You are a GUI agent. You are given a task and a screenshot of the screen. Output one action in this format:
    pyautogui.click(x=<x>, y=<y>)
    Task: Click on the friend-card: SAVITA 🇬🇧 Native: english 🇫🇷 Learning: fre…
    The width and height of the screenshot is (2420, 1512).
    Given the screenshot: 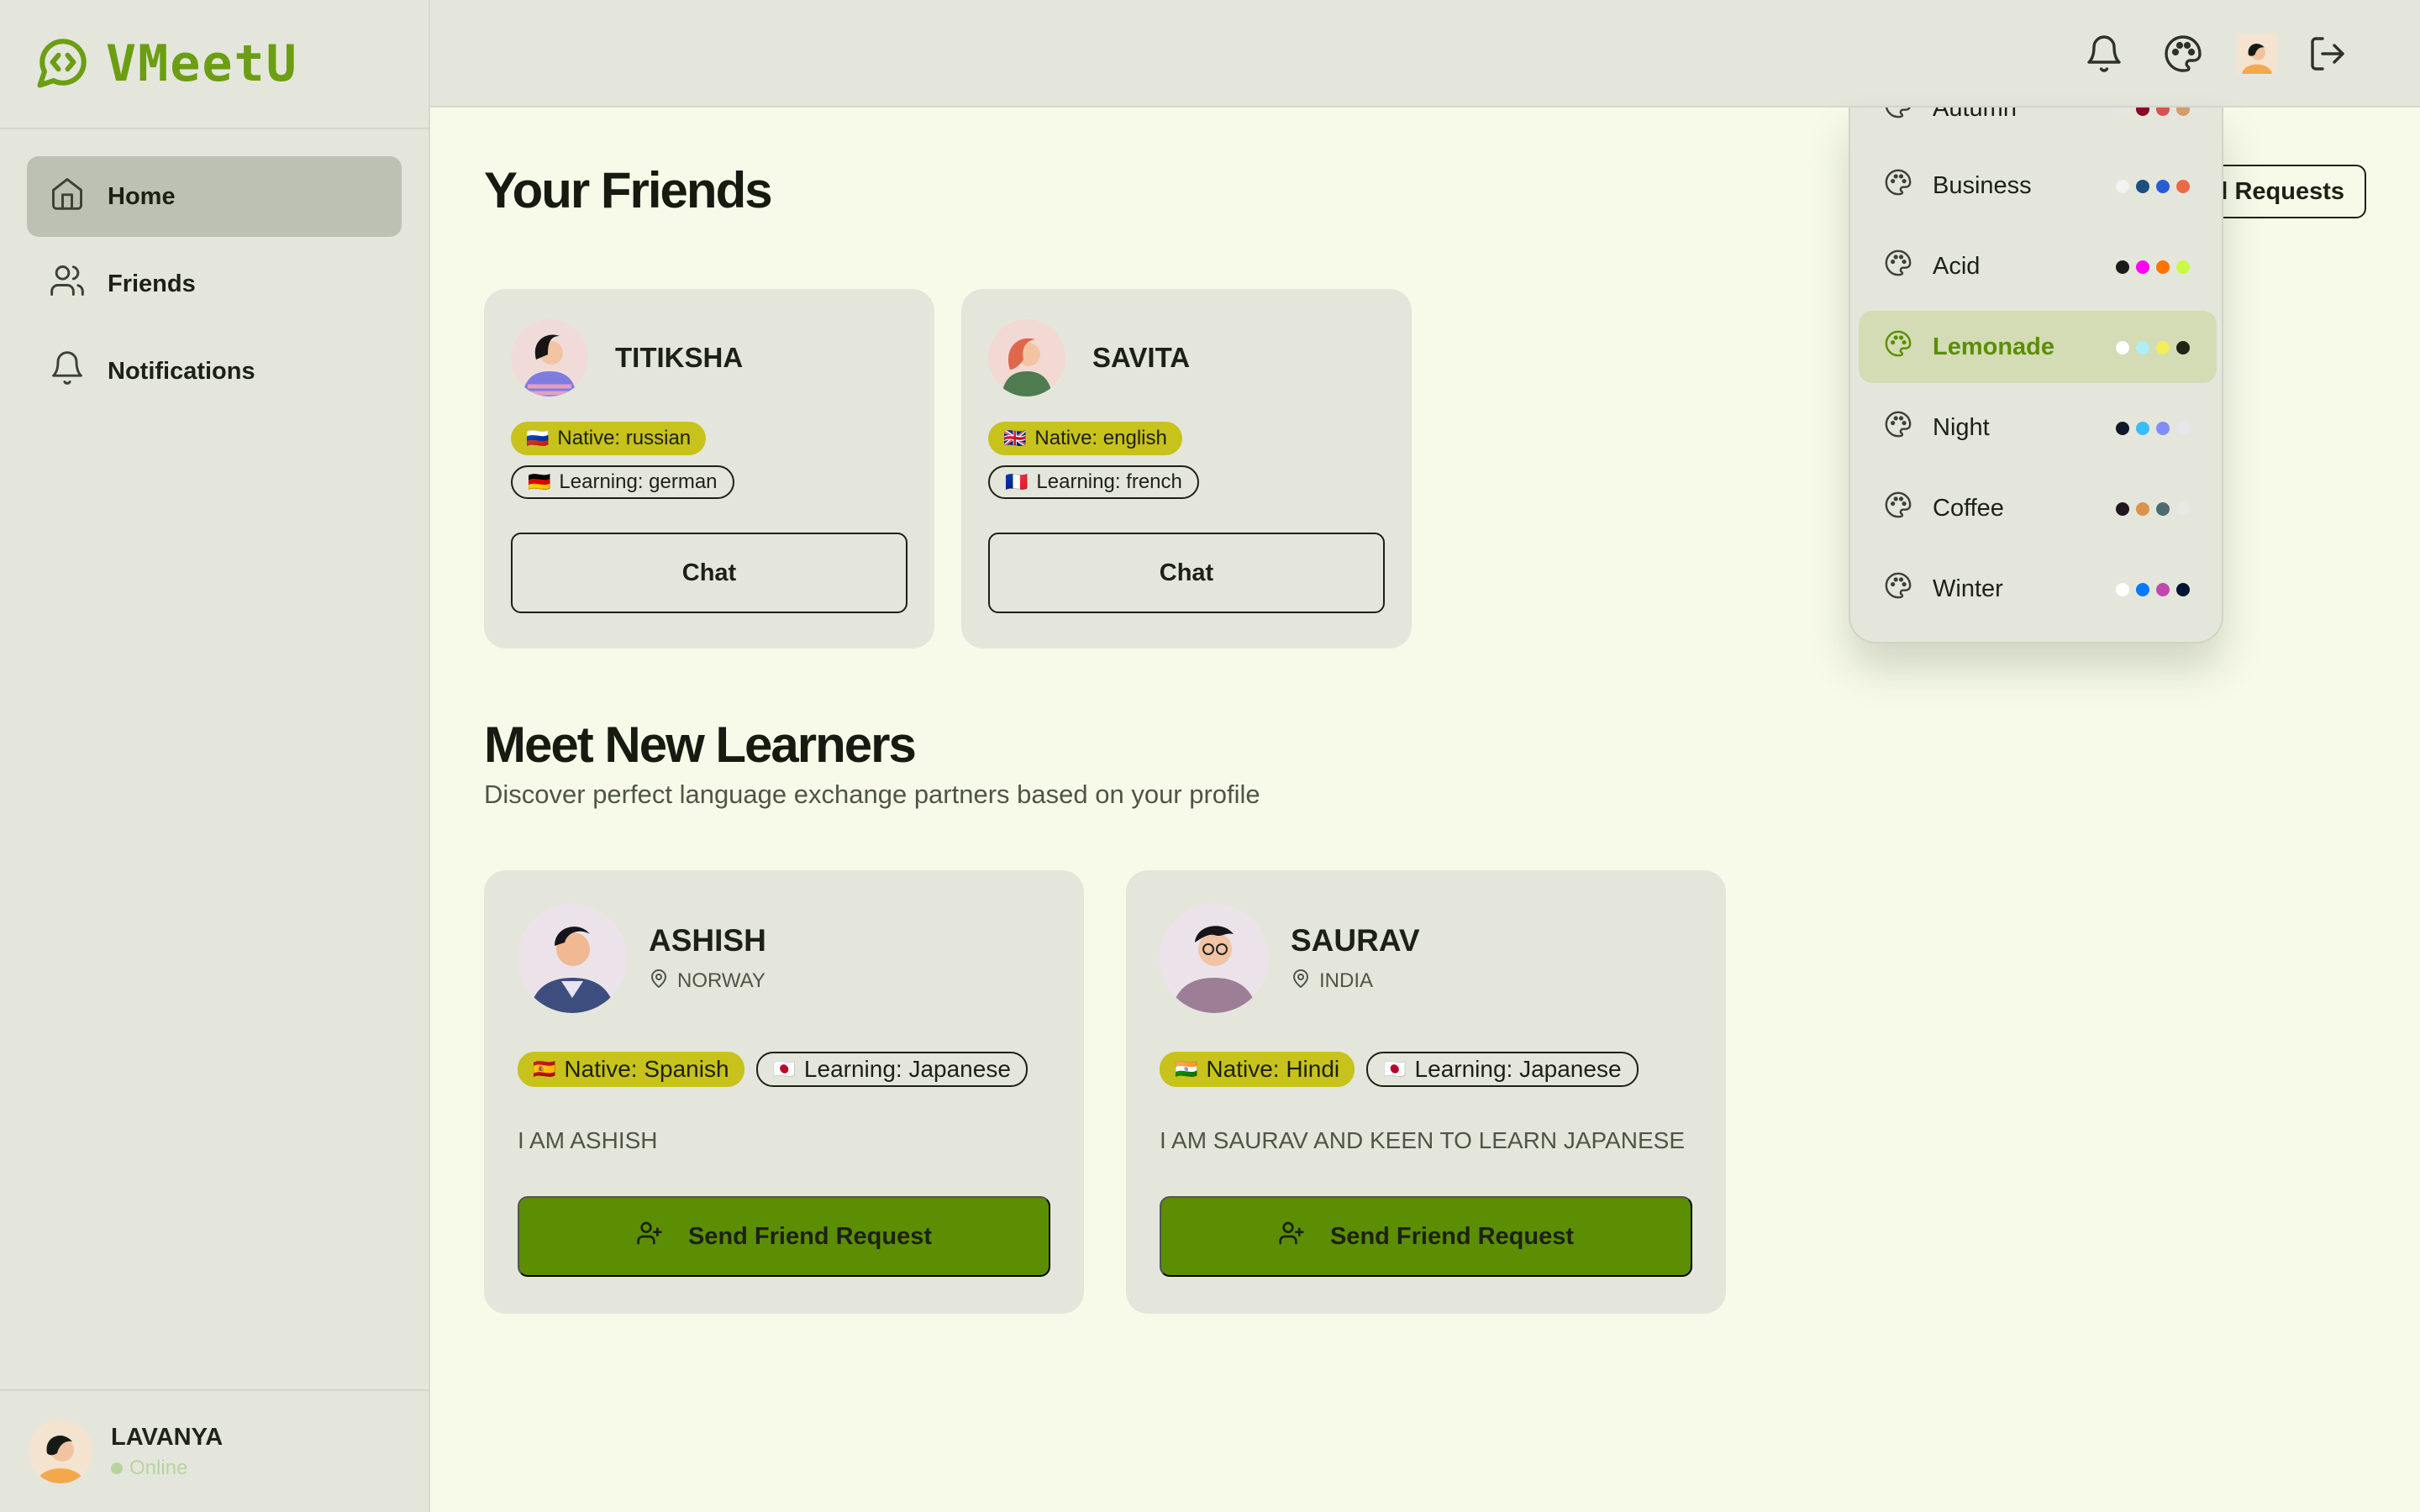 What is the action you would take?
    pyautogui.click(x=1186, y=468)
    